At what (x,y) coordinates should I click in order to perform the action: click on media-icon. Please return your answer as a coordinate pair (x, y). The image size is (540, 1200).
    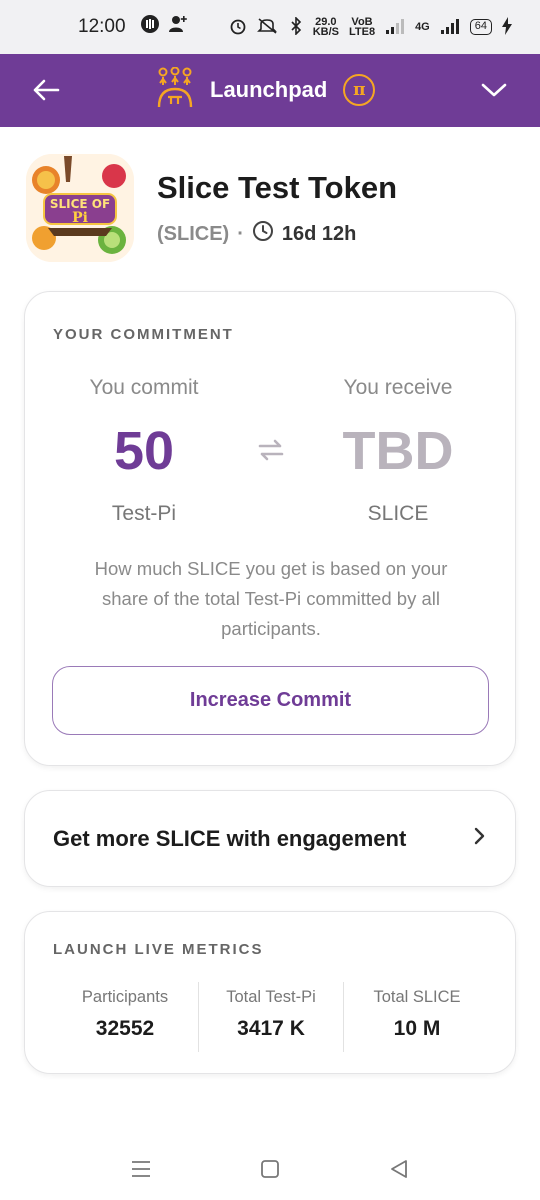
    Looking at the image, I should click on (150, 27).